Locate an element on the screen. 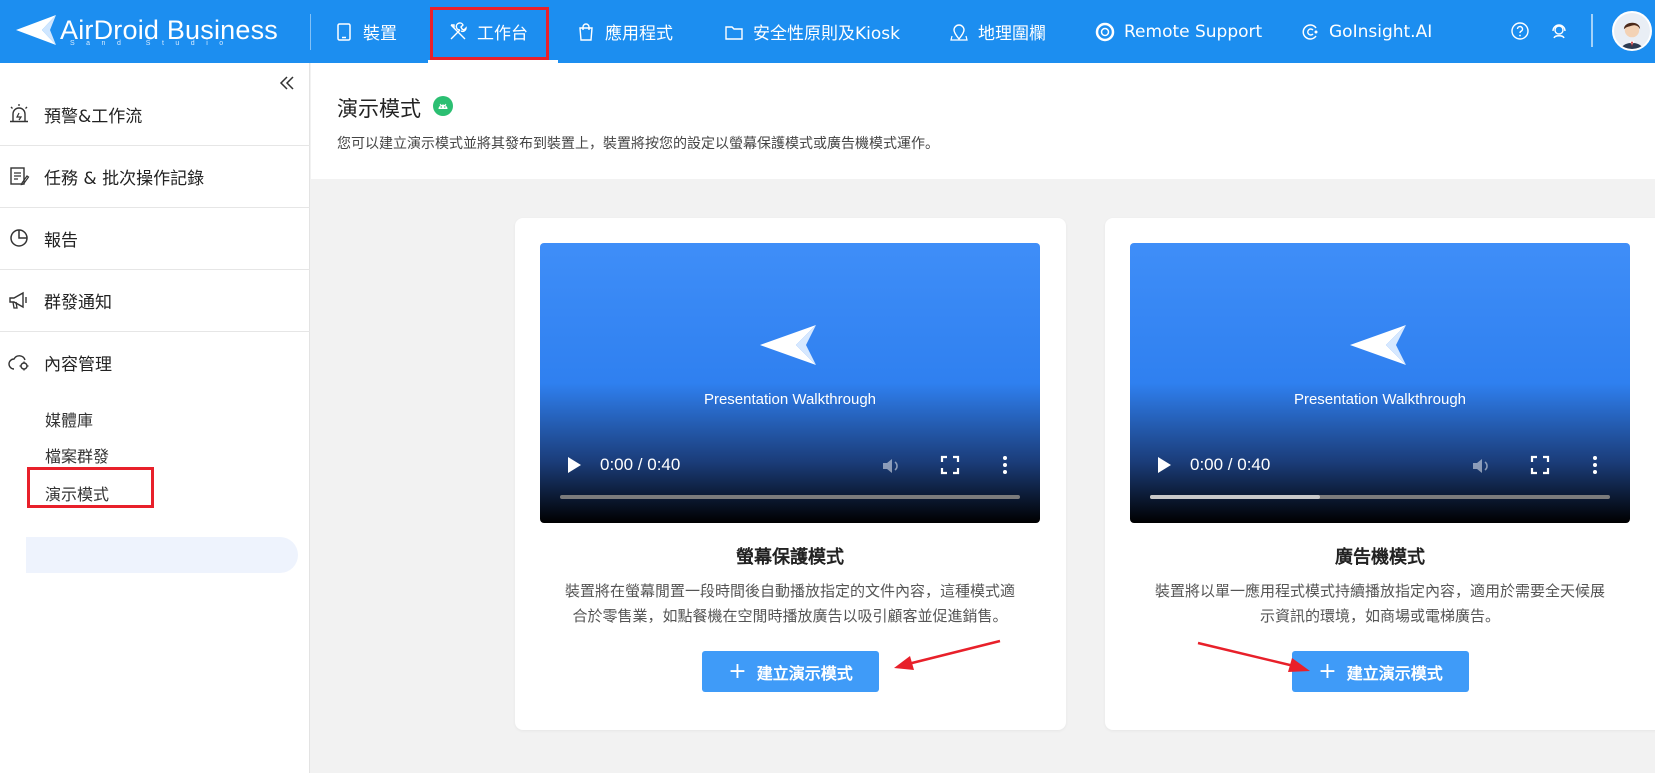 Image resolution: width=1655 pixels, height=773 pixels. nav-label: 裝置 is located at coordinates (380, 34).